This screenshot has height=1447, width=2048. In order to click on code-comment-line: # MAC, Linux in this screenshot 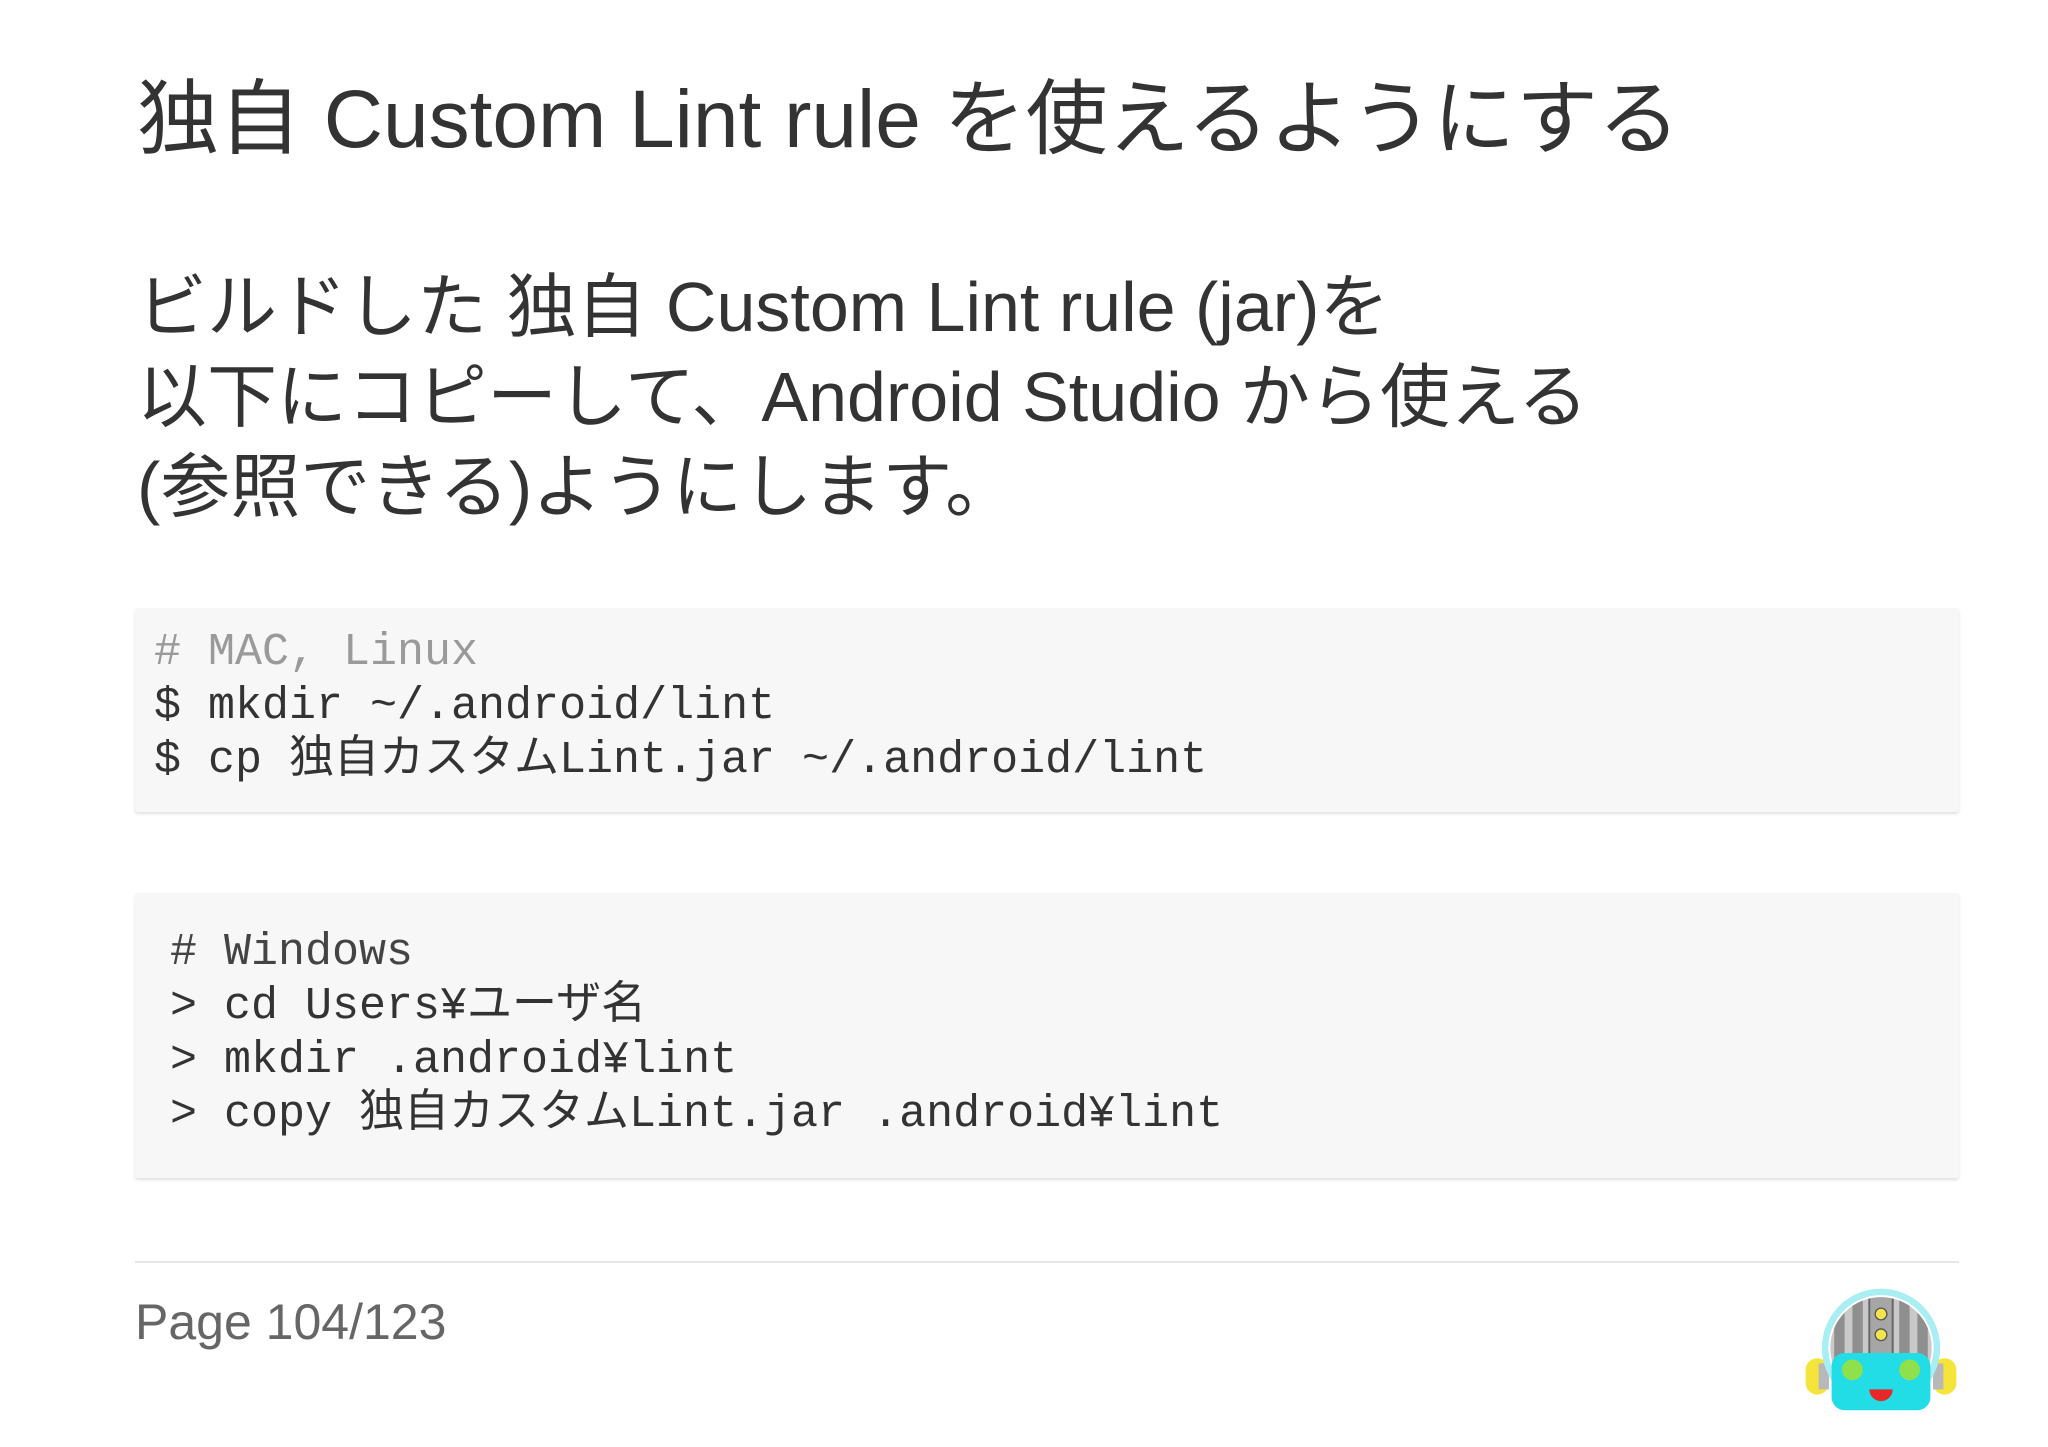, I will do `click(316, 652)`.